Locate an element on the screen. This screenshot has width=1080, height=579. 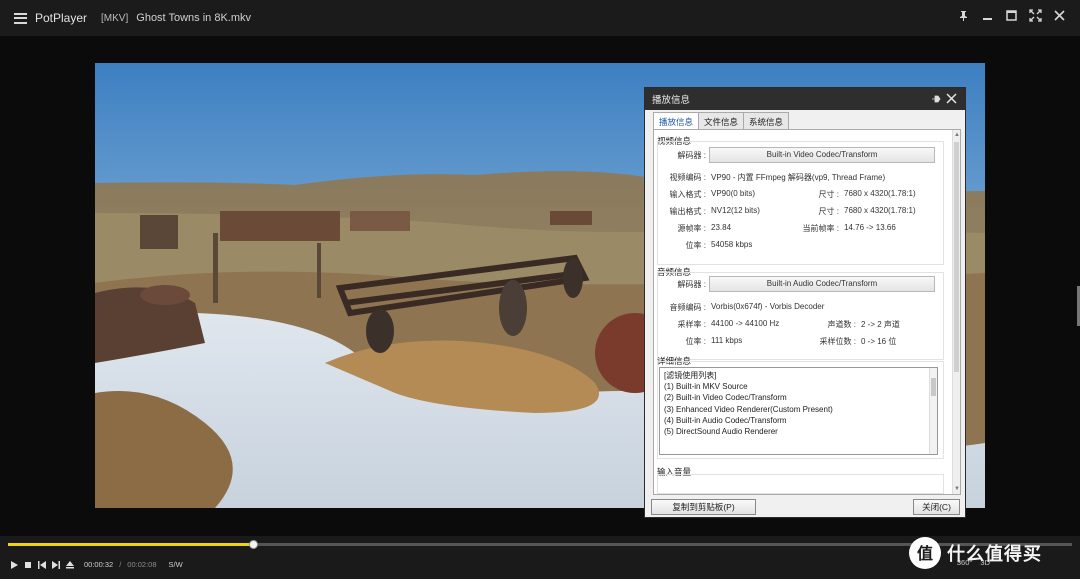
next-icon is located at coordinates (56, 564).